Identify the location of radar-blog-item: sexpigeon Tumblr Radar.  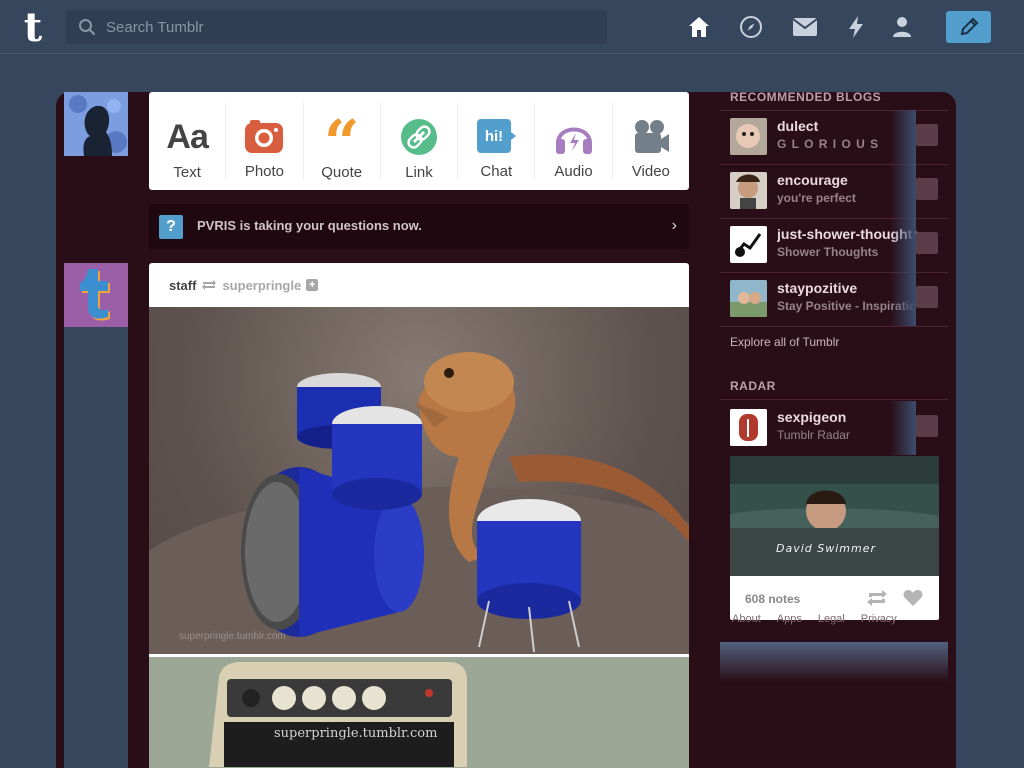
(834, 428).